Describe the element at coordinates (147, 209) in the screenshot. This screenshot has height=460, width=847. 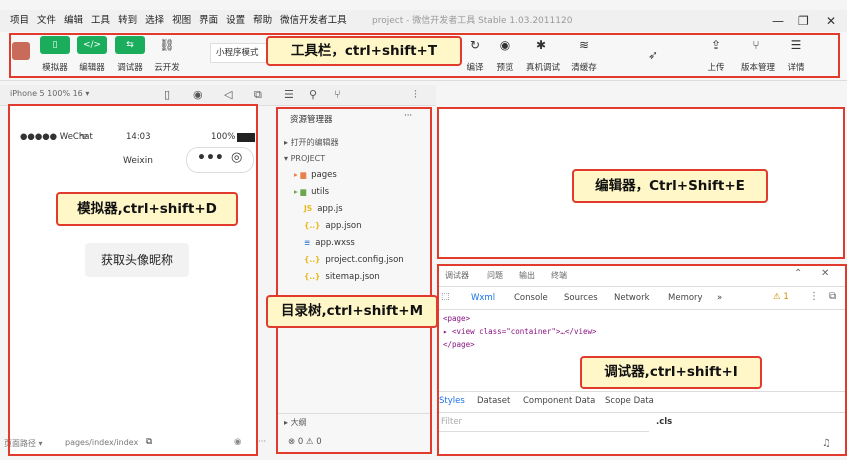
I see `simulator-callout: 模拟器,ctrl+shift+D` at that location.